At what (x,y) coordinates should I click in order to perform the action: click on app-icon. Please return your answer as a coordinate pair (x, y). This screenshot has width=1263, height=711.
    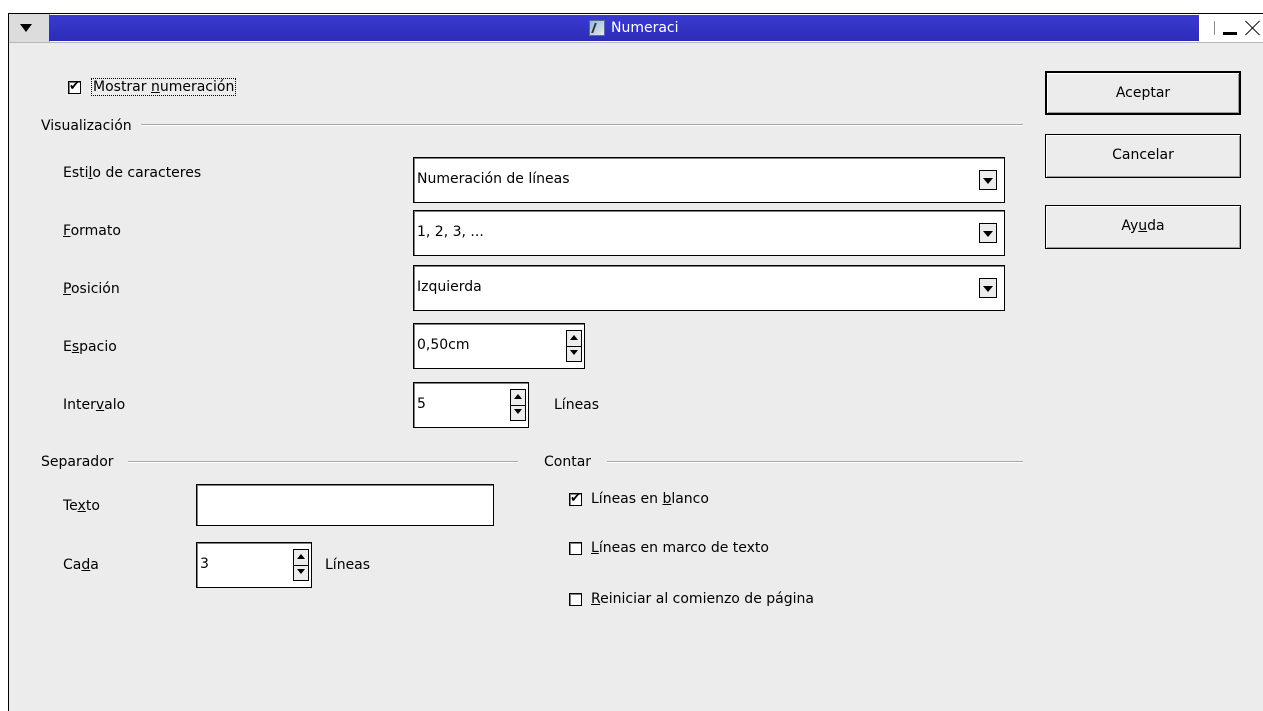
    Looking at the image, I should click on (597, 28).